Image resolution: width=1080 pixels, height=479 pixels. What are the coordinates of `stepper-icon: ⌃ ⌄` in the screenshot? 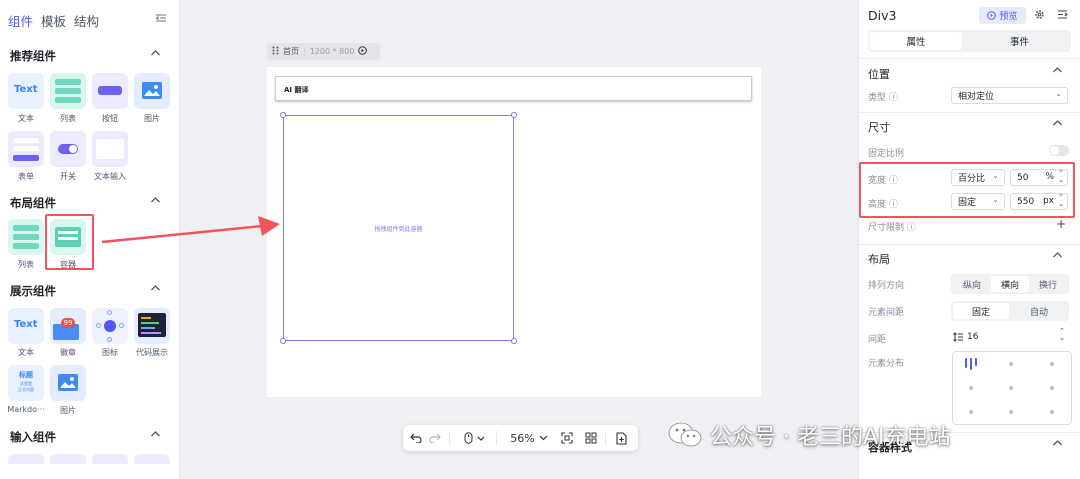 It's located at (1062, 335).